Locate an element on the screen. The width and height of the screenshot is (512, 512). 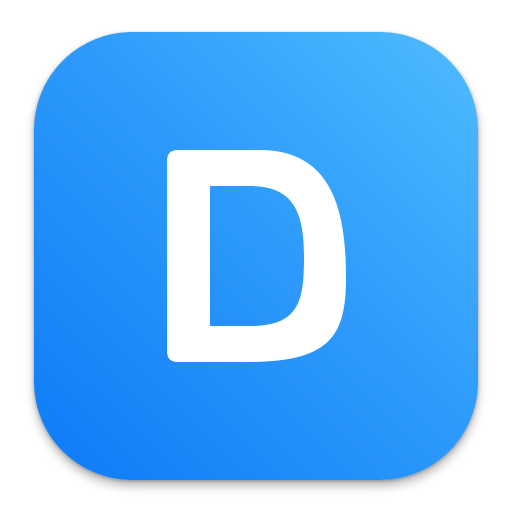
letter-d-icon: D is located at coordinates (256, 256).